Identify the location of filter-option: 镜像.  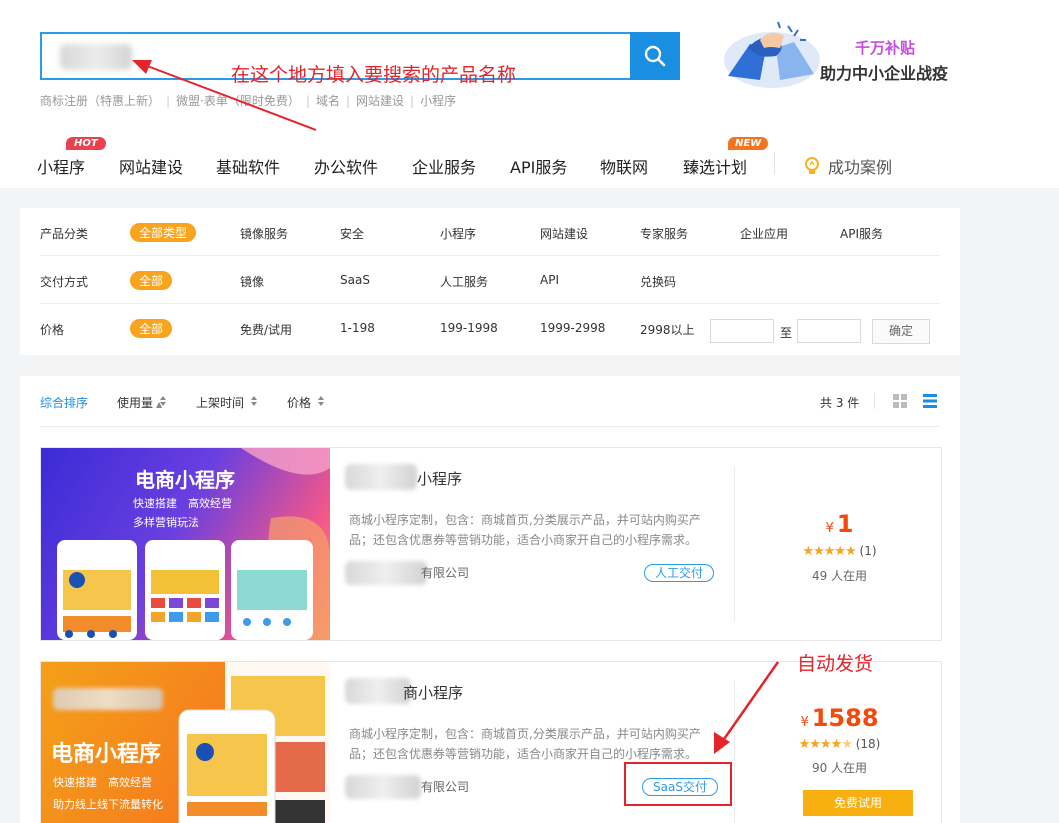
(252, 281).